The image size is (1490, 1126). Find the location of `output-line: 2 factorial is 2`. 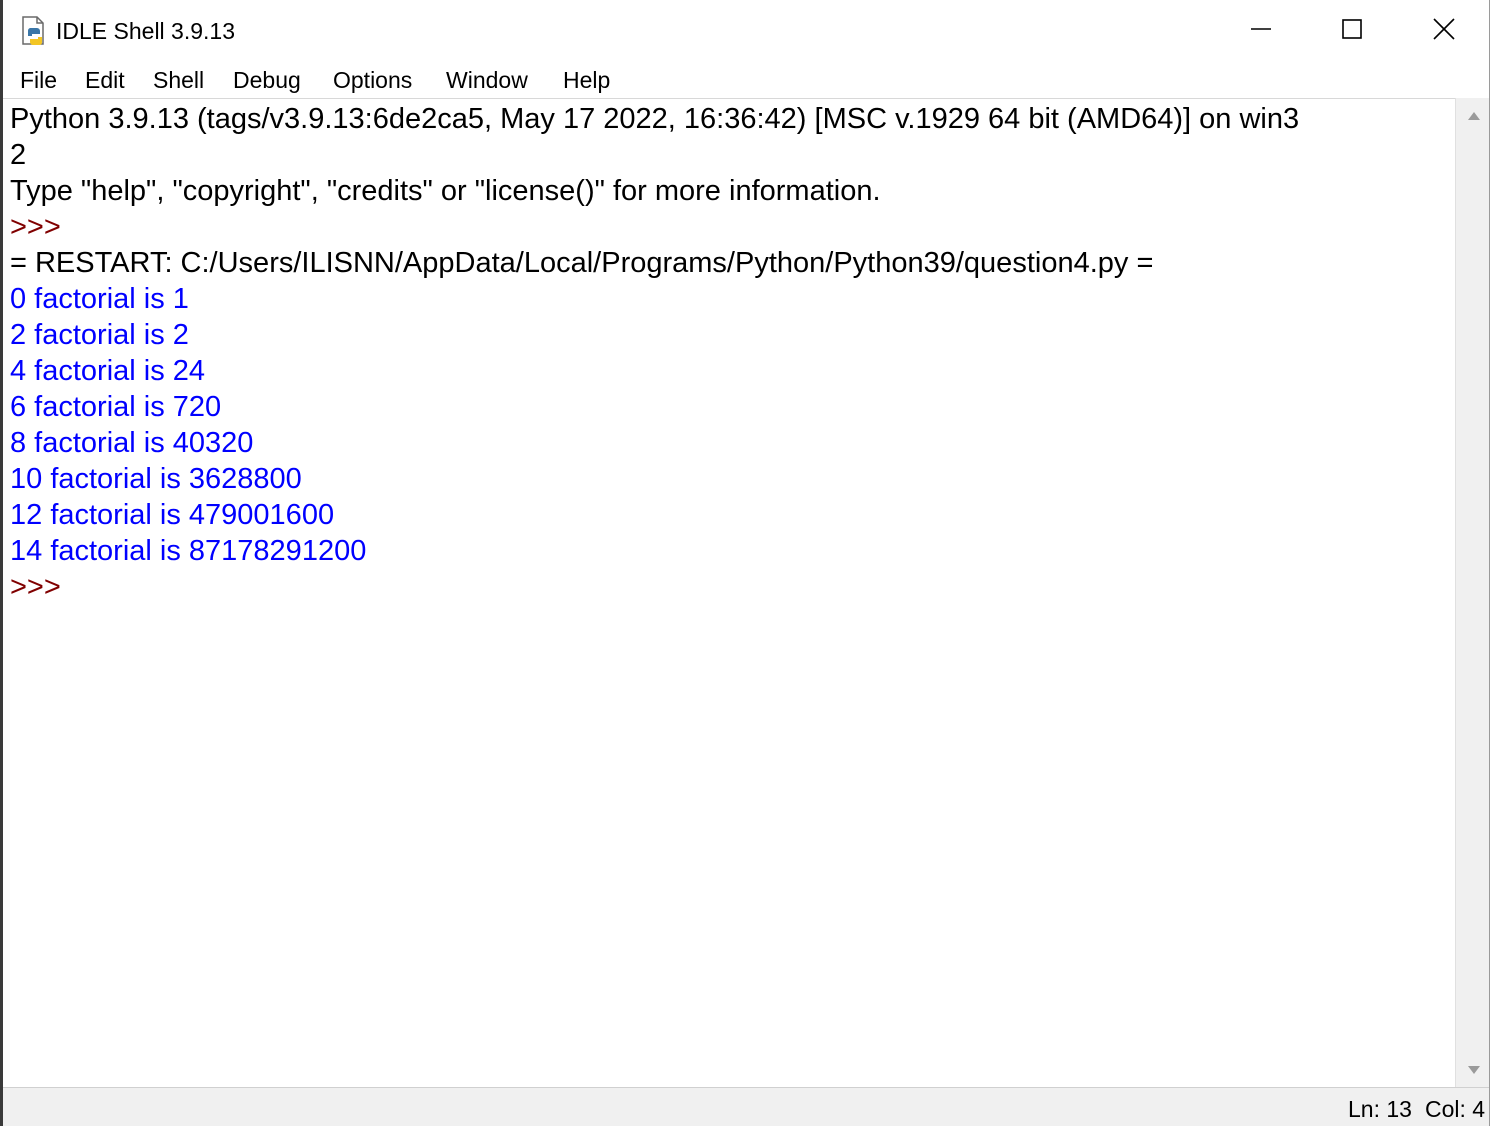

output-line: 2 factorial is 2 is located at coordinates (99, 335).